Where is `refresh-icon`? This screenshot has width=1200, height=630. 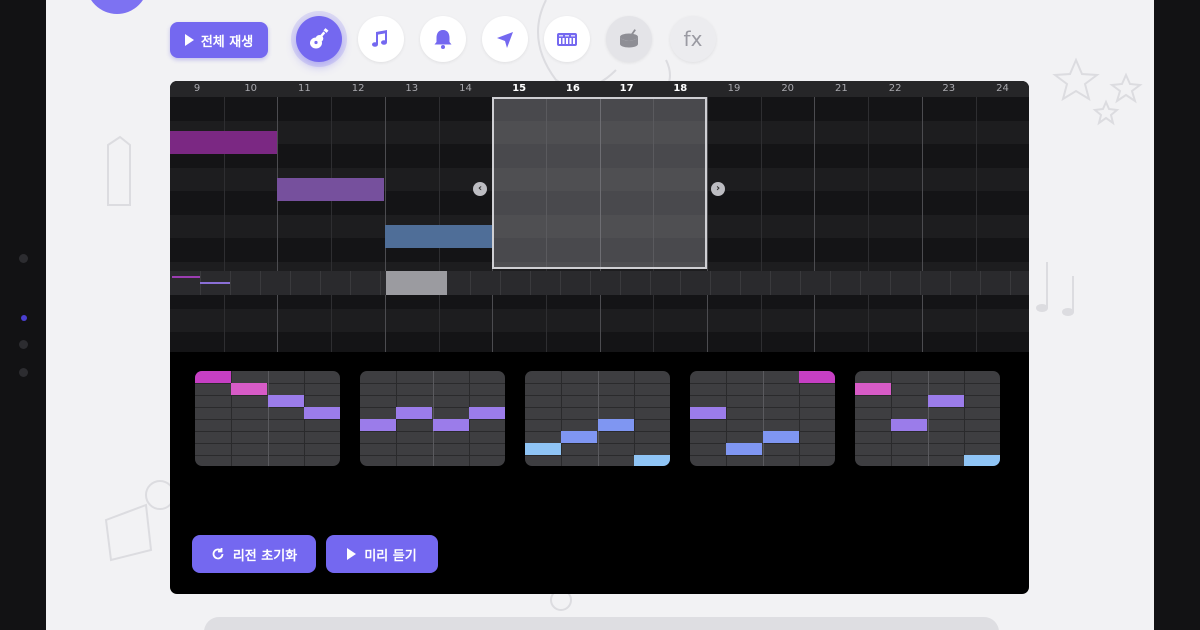 refresh-icon is located at coordinates (218, 554).